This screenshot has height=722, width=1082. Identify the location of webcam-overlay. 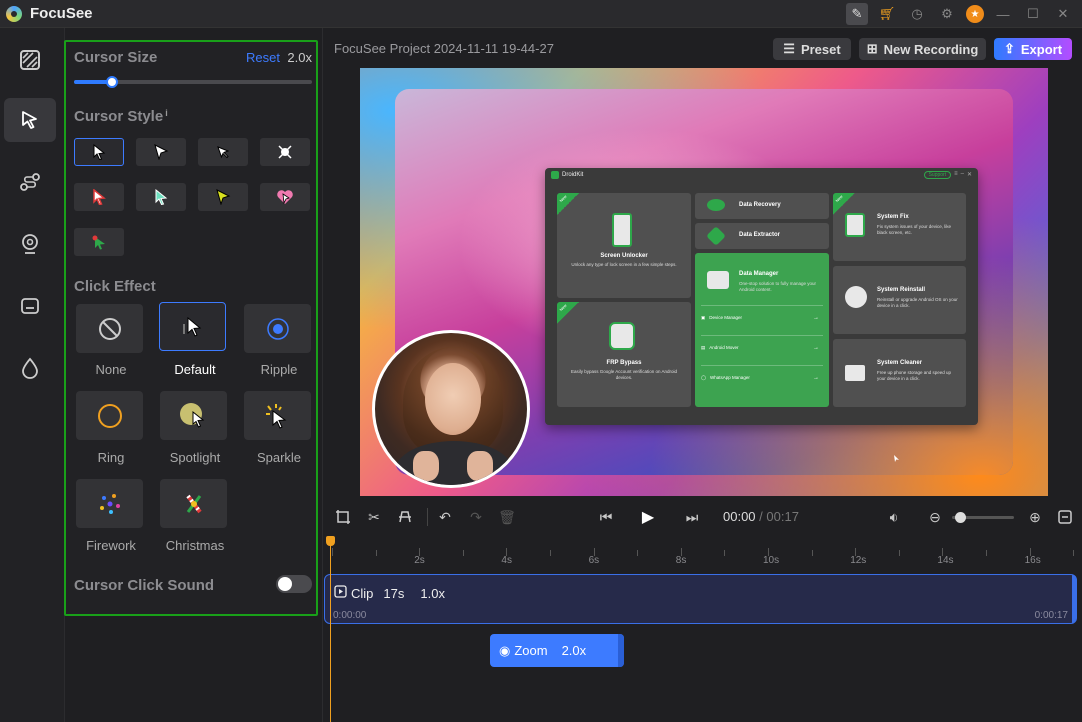
(451, 409).